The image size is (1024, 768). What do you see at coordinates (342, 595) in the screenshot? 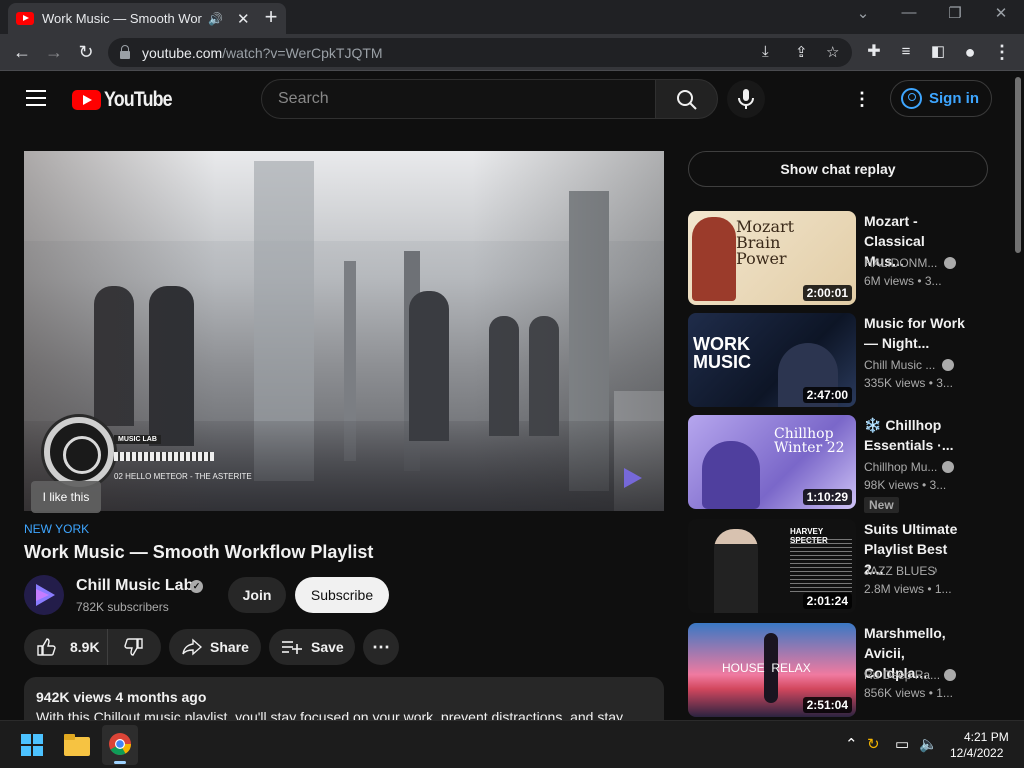
I see `subscribe-button: Subscribe` at bounding box center [342, 595].